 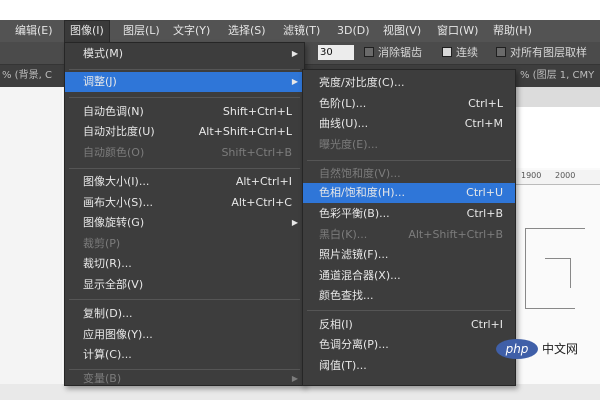 What do you see at coordinates (409, 325) in the screenshot?
I see `menu-item-invert: 反相(I) Ctrl+I` at bounding box center [409, 325].